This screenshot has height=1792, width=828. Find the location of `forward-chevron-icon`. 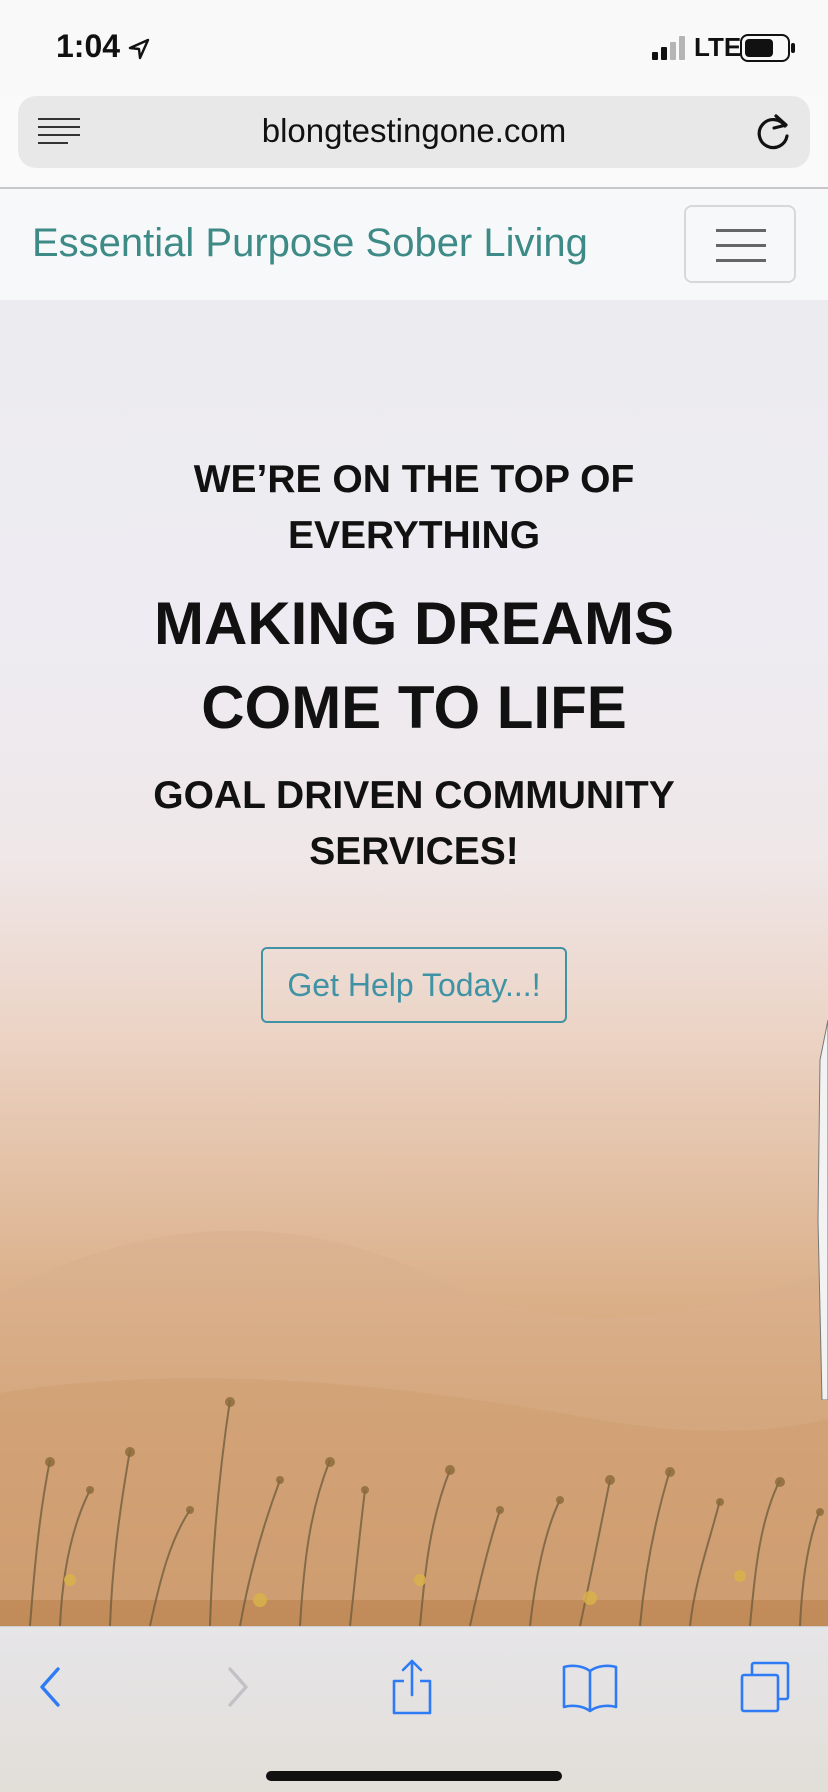

forward-chevron-icon is located at coordinates (236, 1687).